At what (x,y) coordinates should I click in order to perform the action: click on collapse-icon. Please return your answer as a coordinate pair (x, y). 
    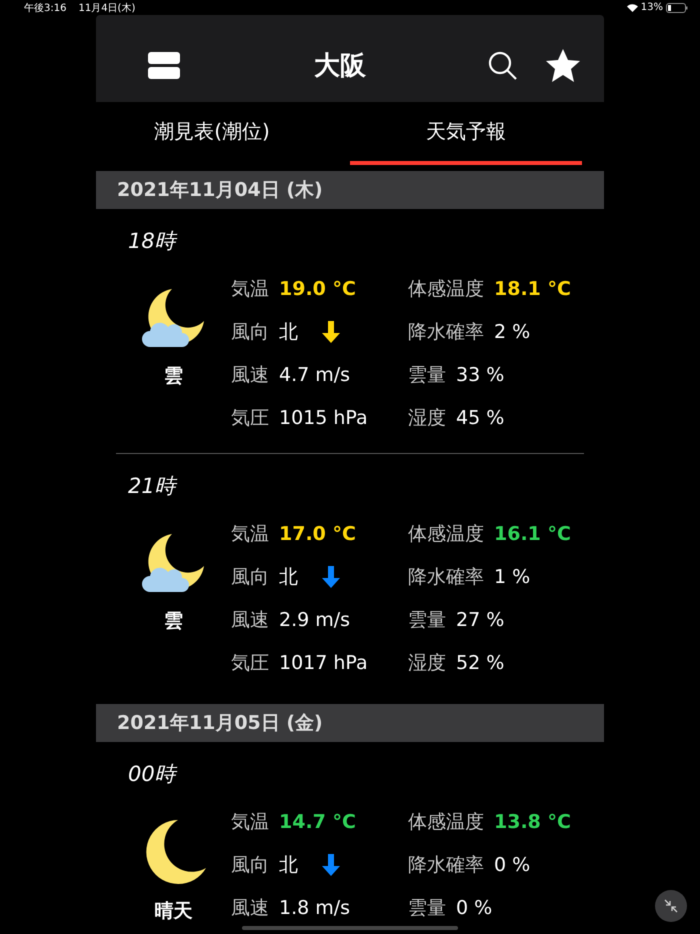
    Looking at the image, I should click on (671, 906).